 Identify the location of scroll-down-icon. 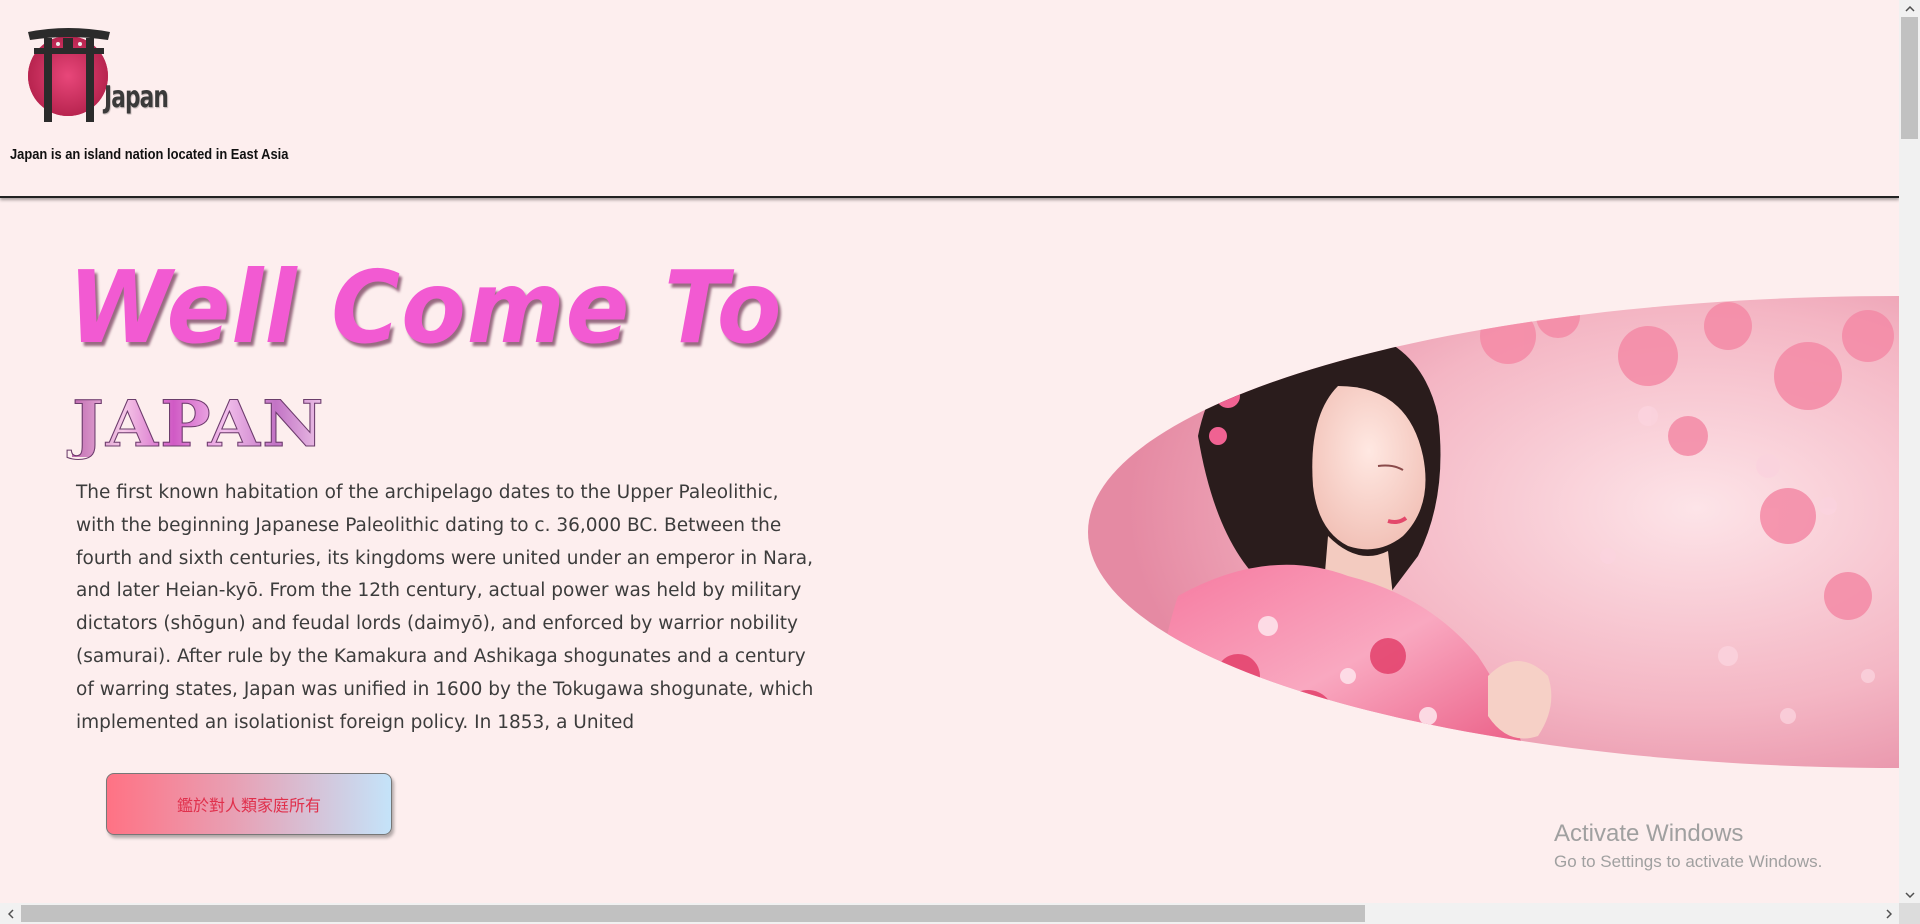
(1909, 894).